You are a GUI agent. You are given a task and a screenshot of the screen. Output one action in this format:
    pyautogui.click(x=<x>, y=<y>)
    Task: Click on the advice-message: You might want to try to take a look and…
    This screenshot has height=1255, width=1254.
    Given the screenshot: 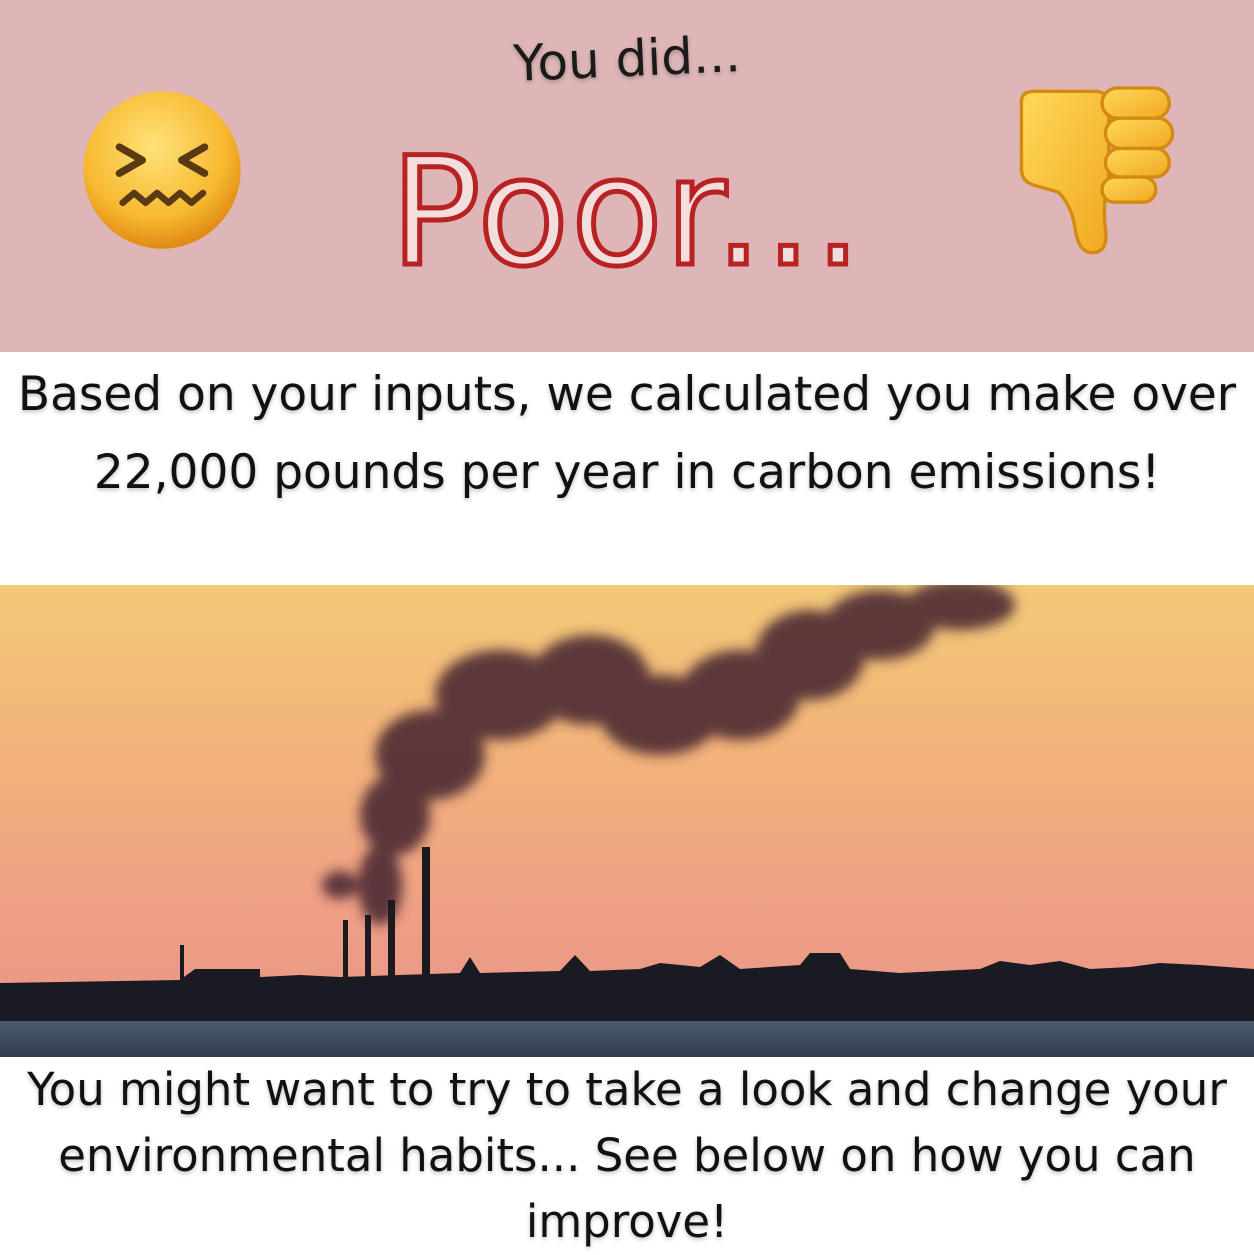 What is the action you would take?
    pyautogui.click(x=627, y=1155)
    